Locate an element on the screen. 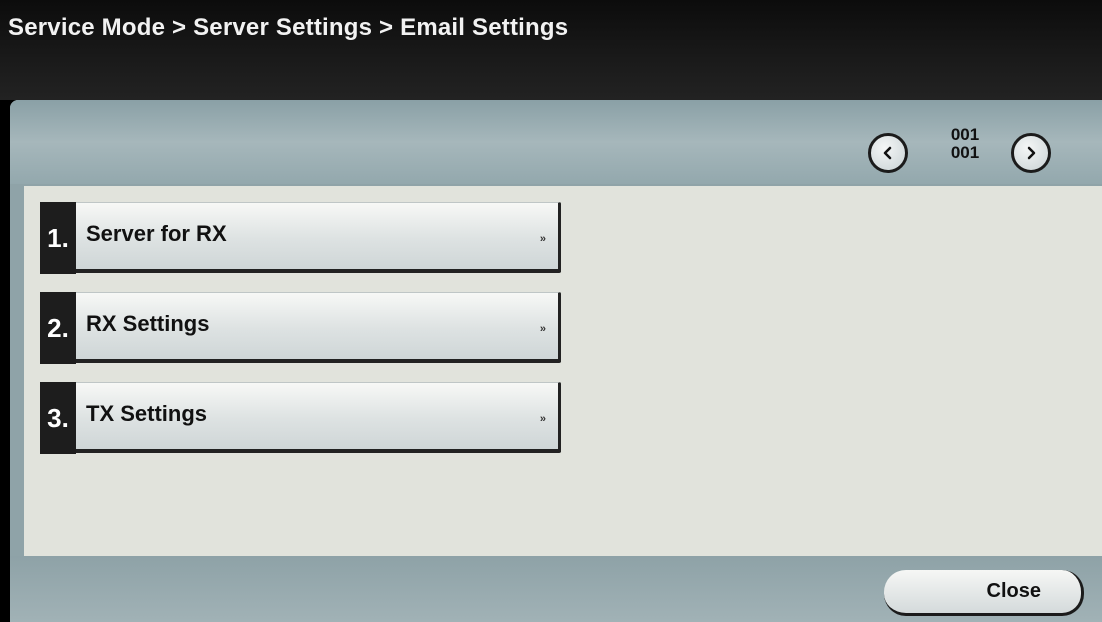 The height and width of the screenshot is (622, 1102). chevron-right-icon is located at coordinates (1031, 153).